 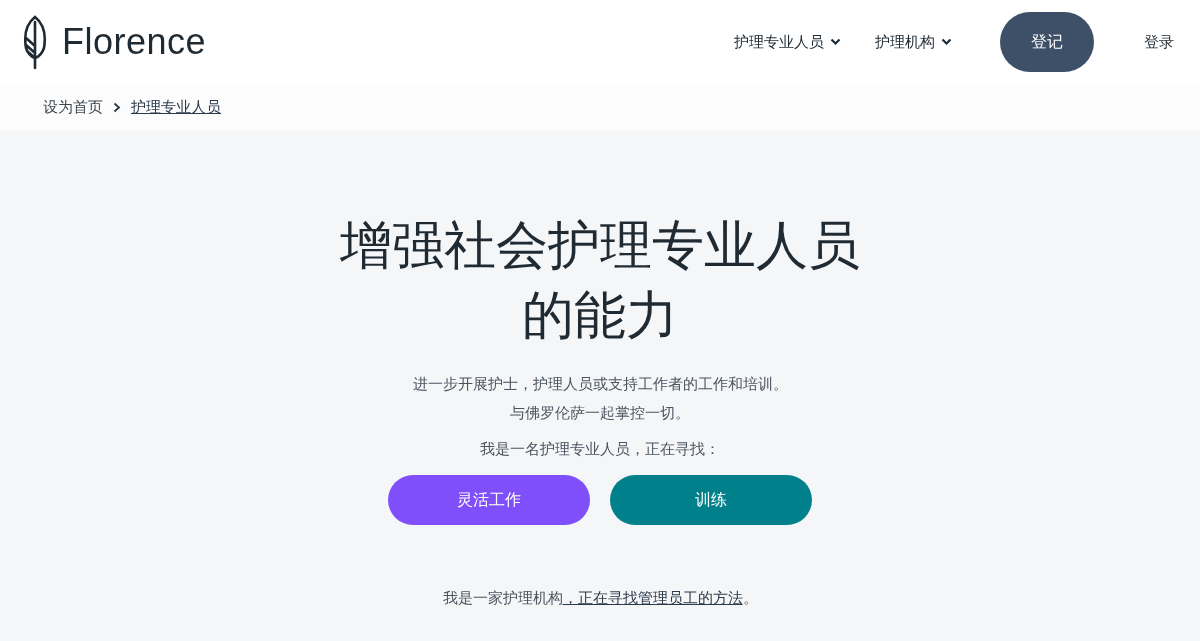 I want to click on organization-sentence: 我是一家护理机构，正在寻找管理员工的方法。, so click(x=600, y=598).